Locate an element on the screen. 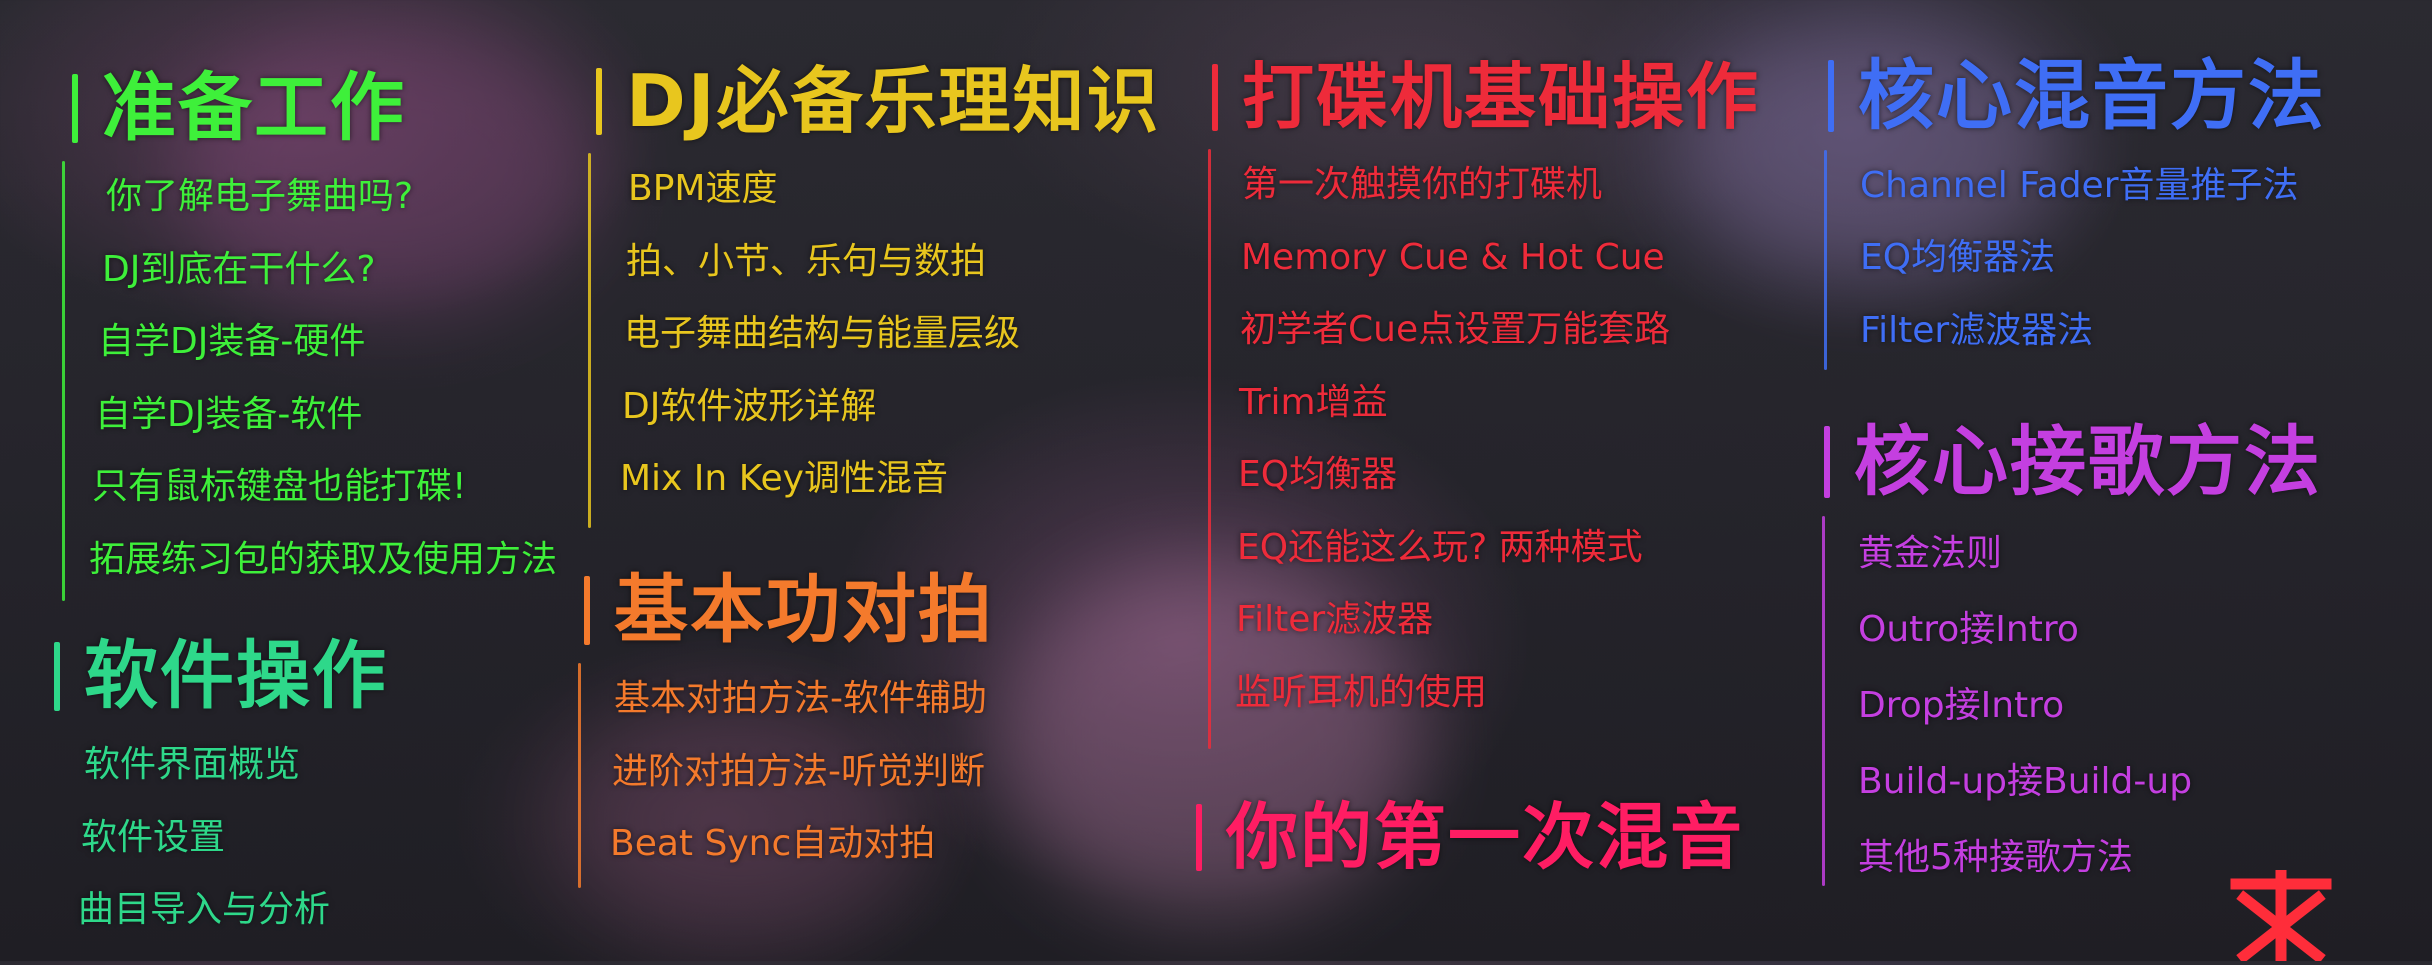 This screenshot has height=965, width=2432. list-item: DJ软件波形详解 is located at coordinates (891, 407).